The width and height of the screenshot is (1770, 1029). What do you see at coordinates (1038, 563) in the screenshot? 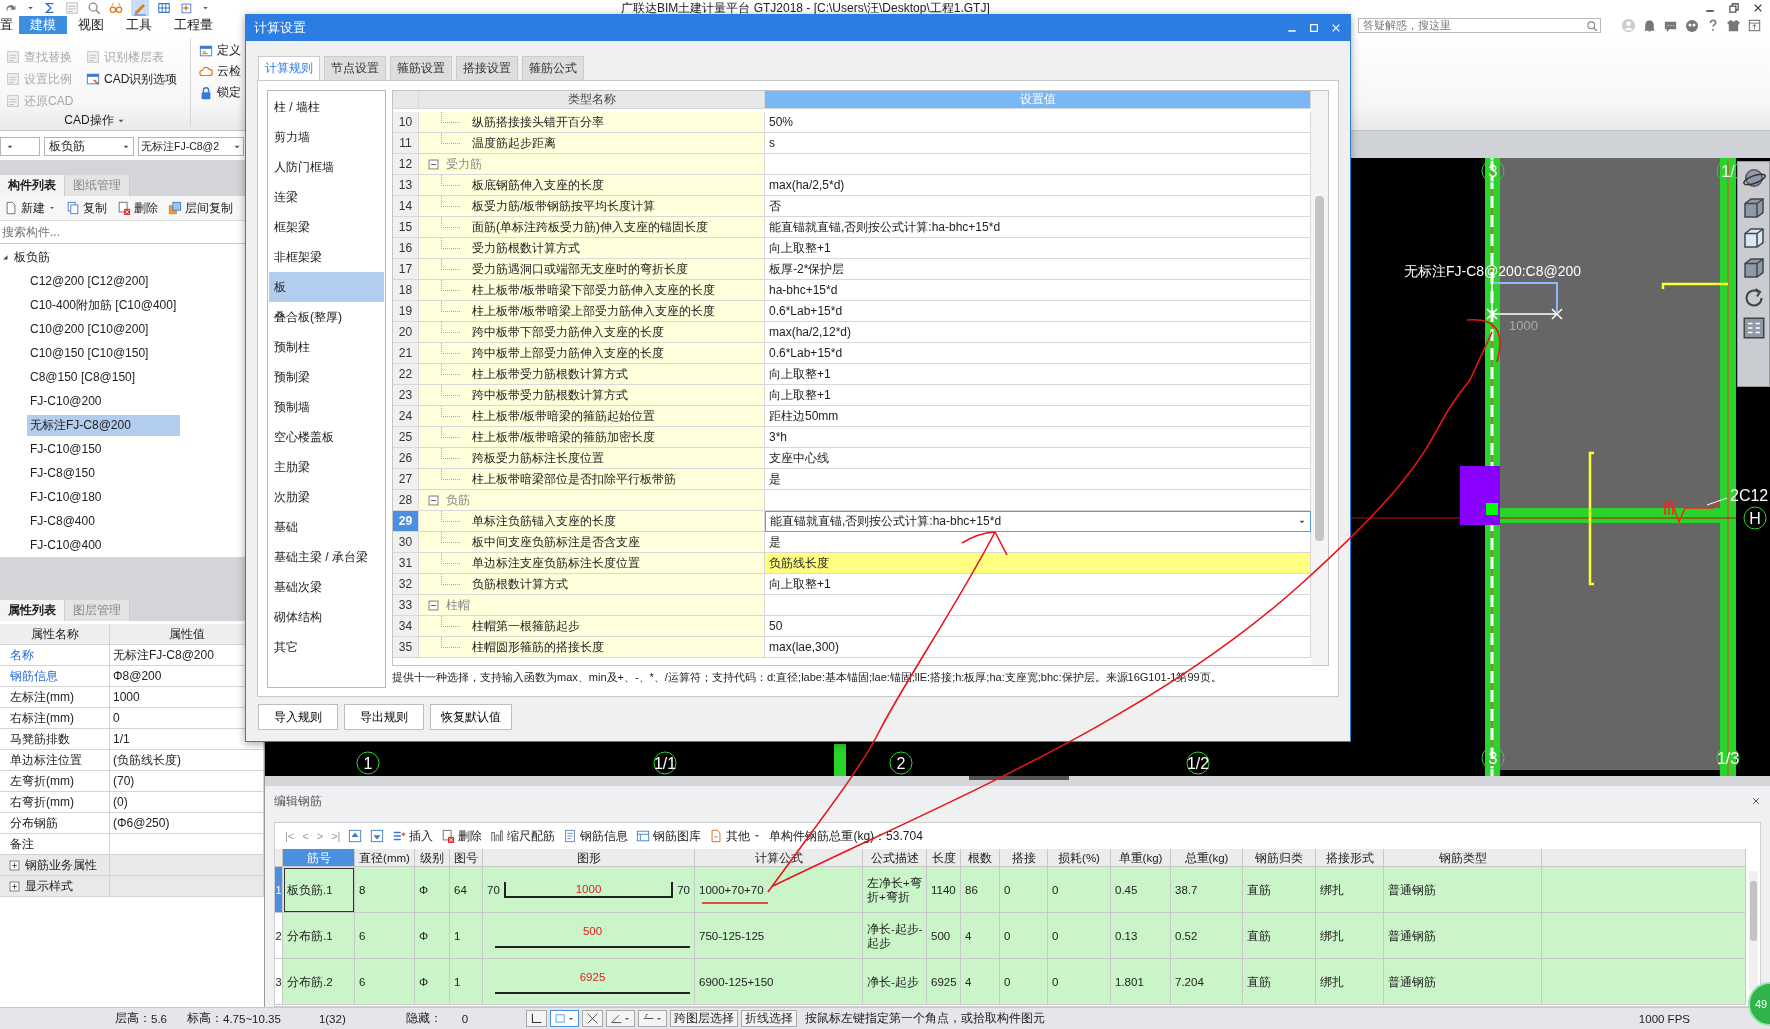
I see `rule-value: 负筋线长度` at bounding box center [1038, 563].